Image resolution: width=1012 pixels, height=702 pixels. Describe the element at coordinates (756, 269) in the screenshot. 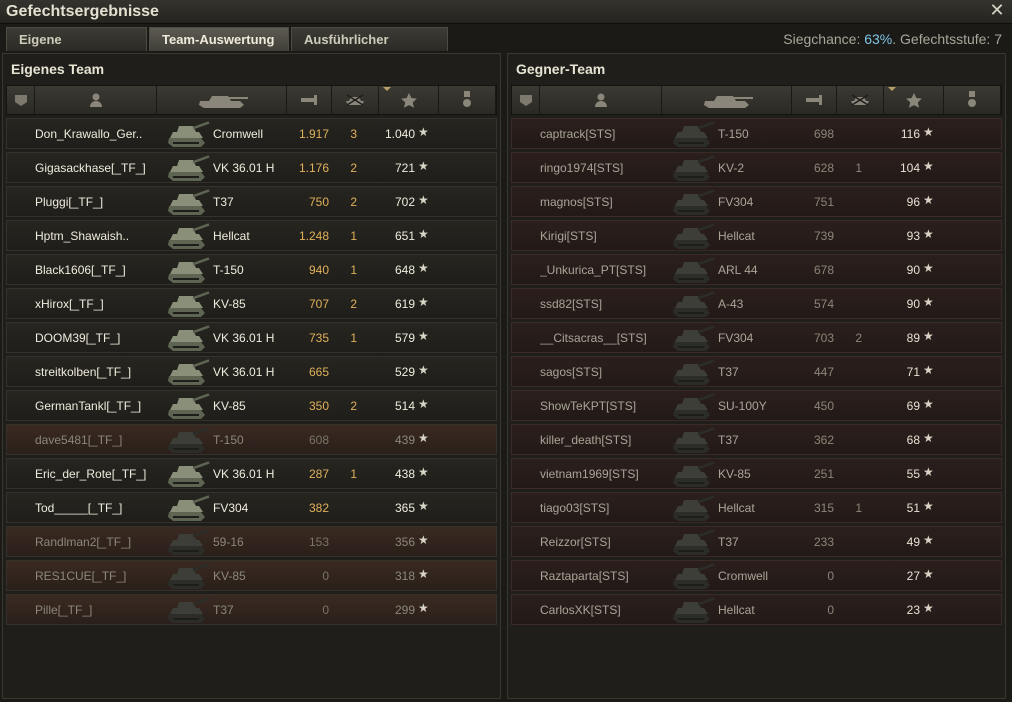

I see `table-row: _Unkurica_PT[STS] ARL 44 678 90 ★` at that location.